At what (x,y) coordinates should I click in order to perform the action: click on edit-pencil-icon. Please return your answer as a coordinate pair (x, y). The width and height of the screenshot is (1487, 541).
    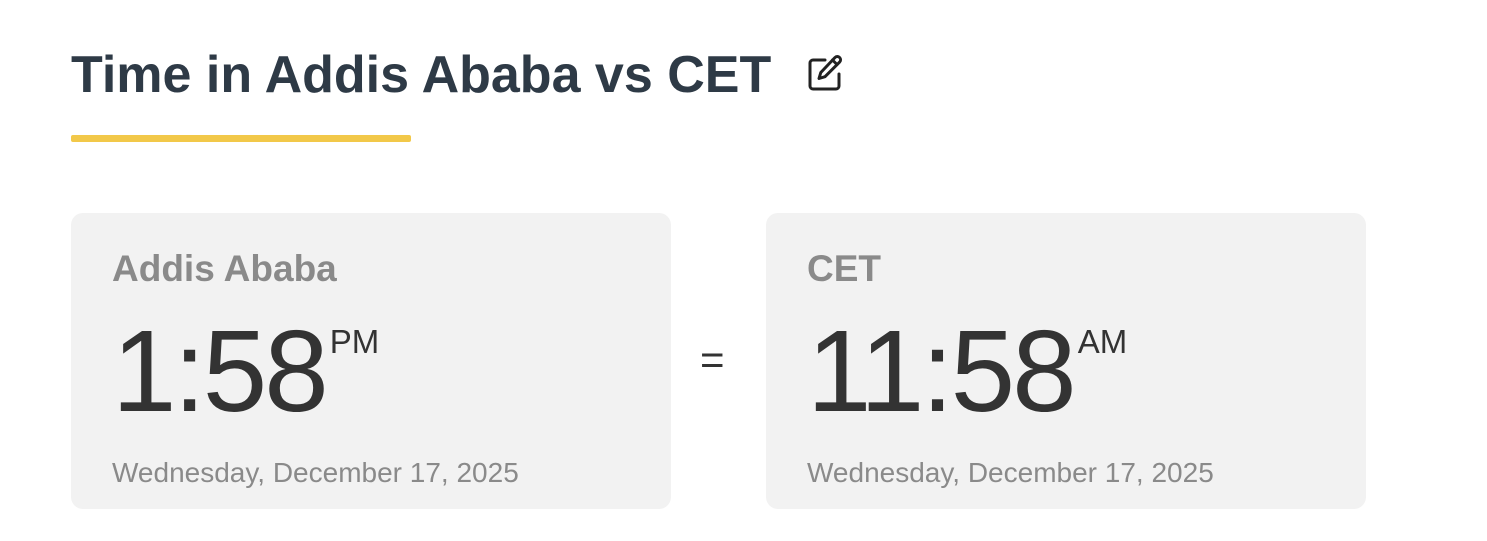
    Looking at the image, I should click on (825, 75).